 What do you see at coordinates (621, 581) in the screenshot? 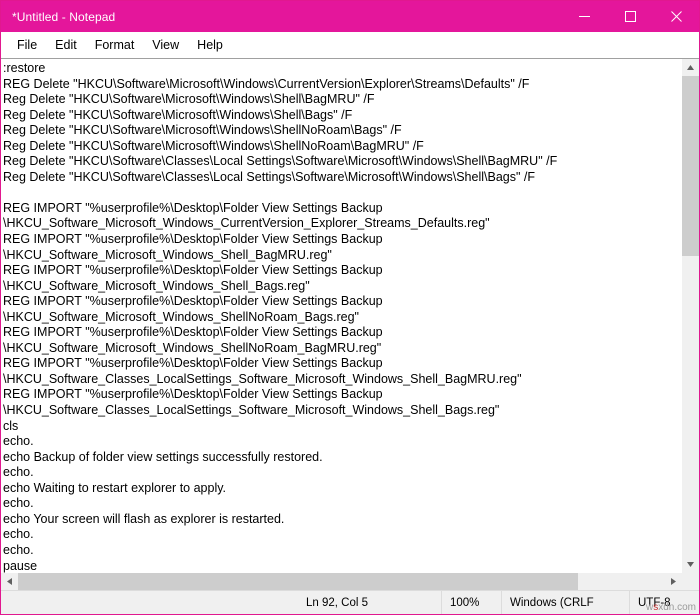
I see `hscroll-track` at bounding box center [621, 581].